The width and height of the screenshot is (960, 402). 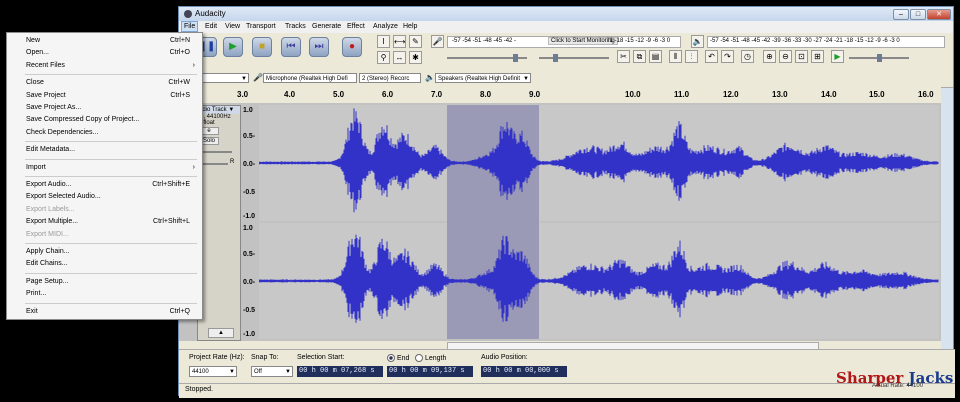 What do you see at coordinates (190, 26) in the screenshot?
I see `menu-file: File` at bounding box center [190, 26].